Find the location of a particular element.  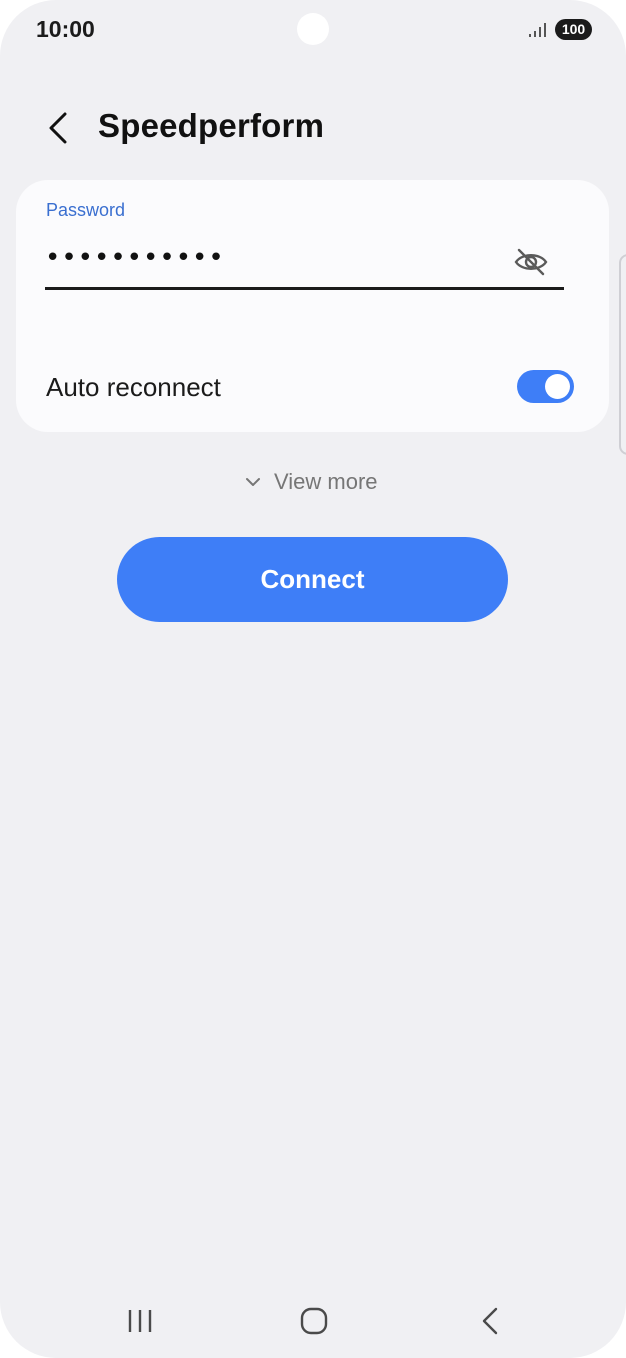

auto-reconnect-toggle is located at coordinates (545, 386).